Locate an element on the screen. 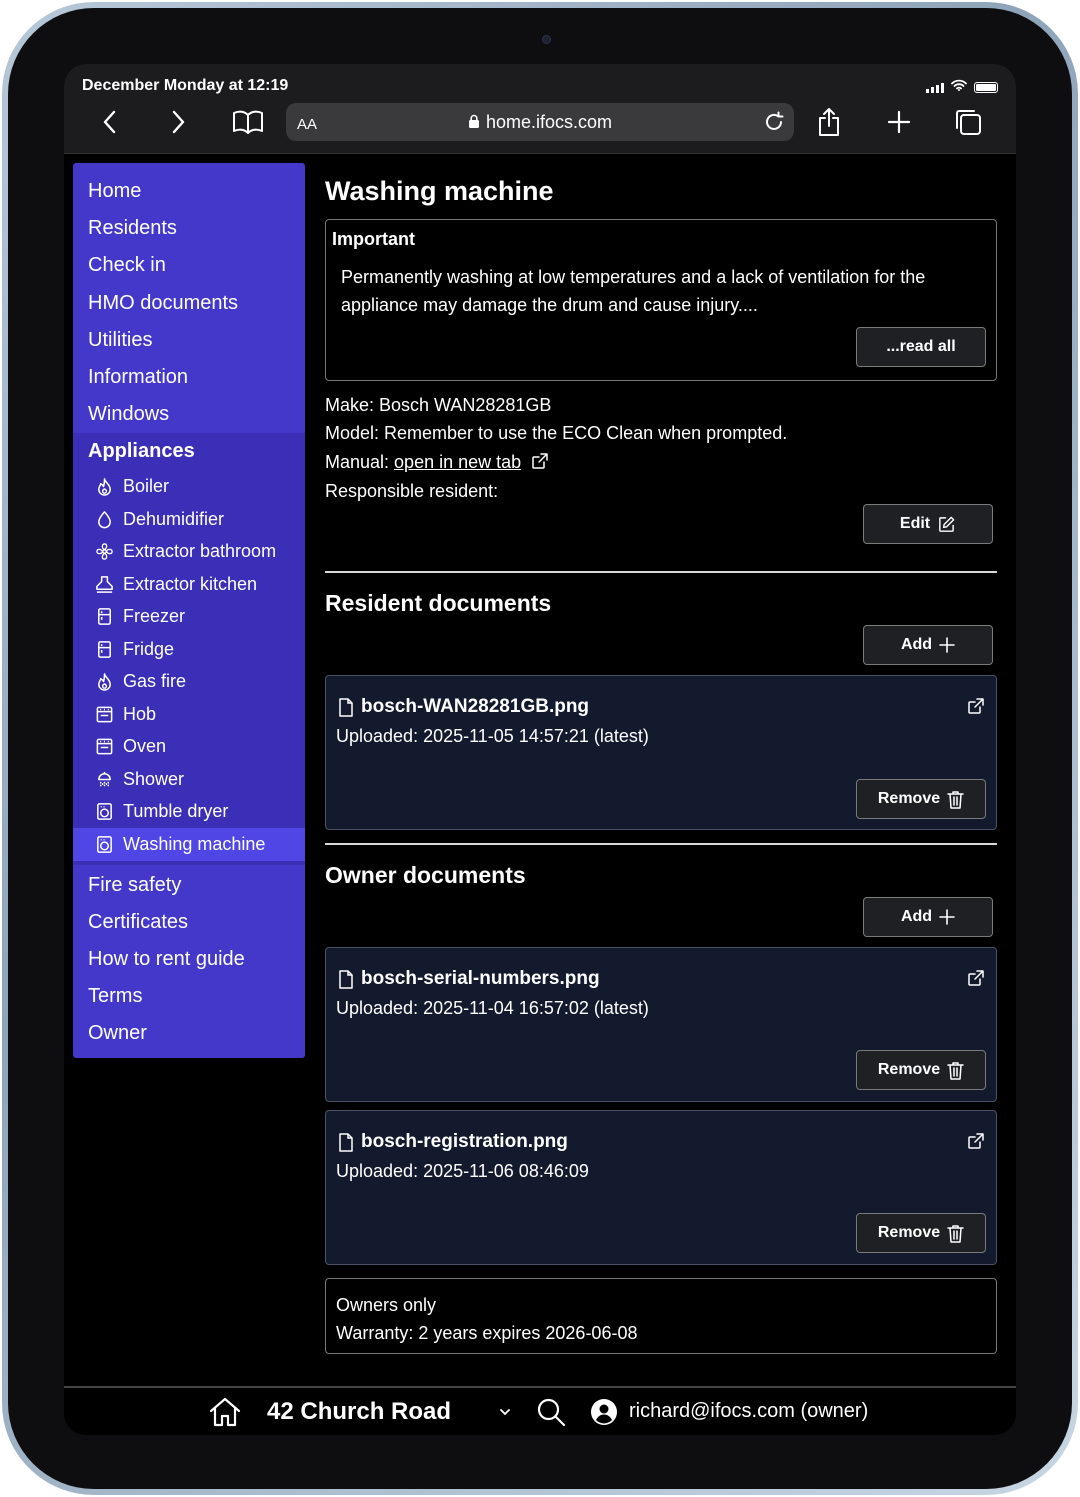 The height and width of the screenshot is (1497, 1080). sidebar-item-certificates: Certificates is located at coordinates (189, 922).